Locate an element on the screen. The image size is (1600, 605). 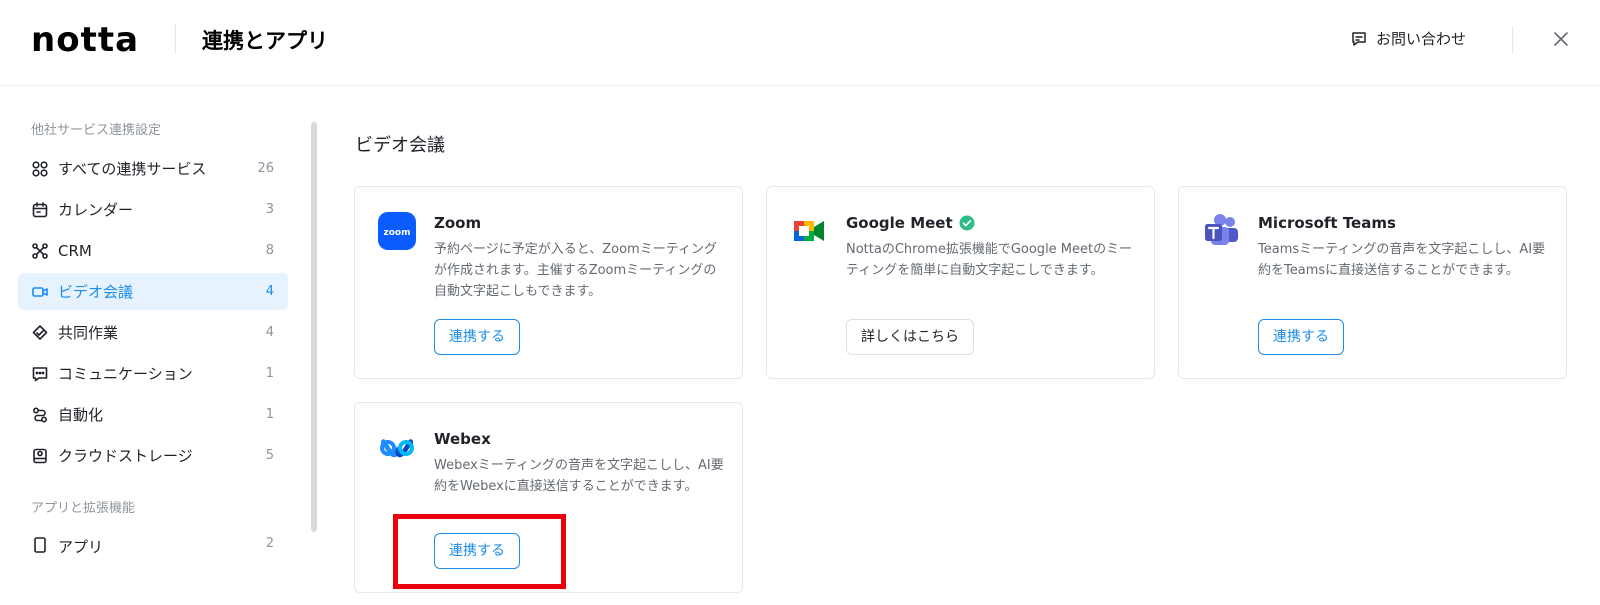
contact-button: お問い合わせ is located at coordinates (1408, 38).